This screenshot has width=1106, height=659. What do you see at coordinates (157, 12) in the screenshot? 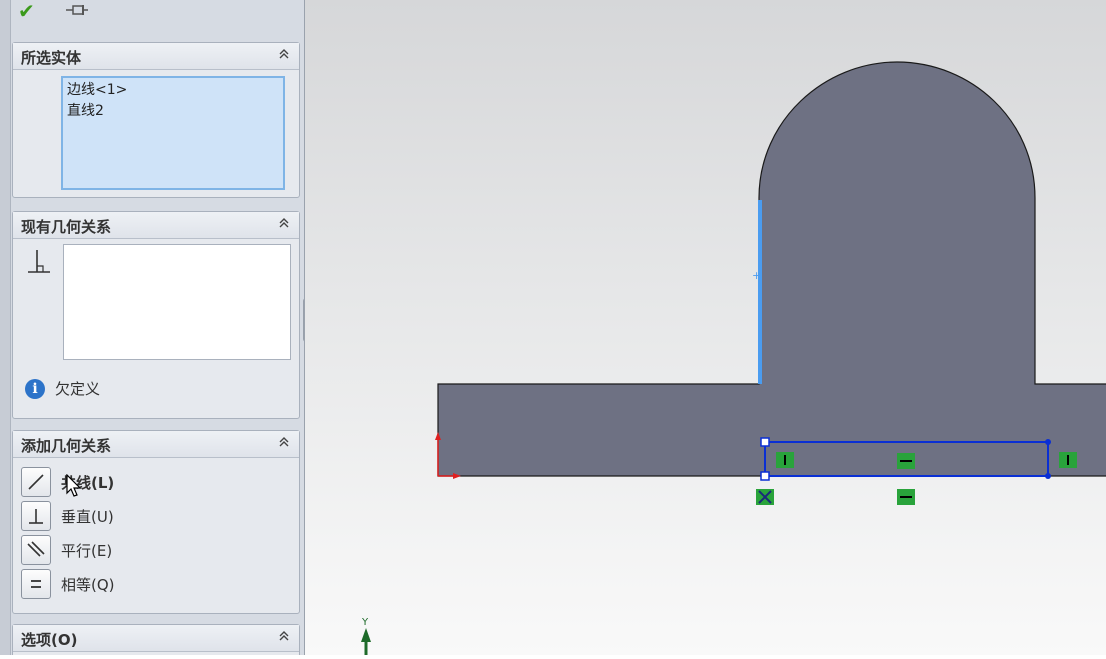
I see `property-manager-toolbar: ✔` at bounding box center [157, 12].